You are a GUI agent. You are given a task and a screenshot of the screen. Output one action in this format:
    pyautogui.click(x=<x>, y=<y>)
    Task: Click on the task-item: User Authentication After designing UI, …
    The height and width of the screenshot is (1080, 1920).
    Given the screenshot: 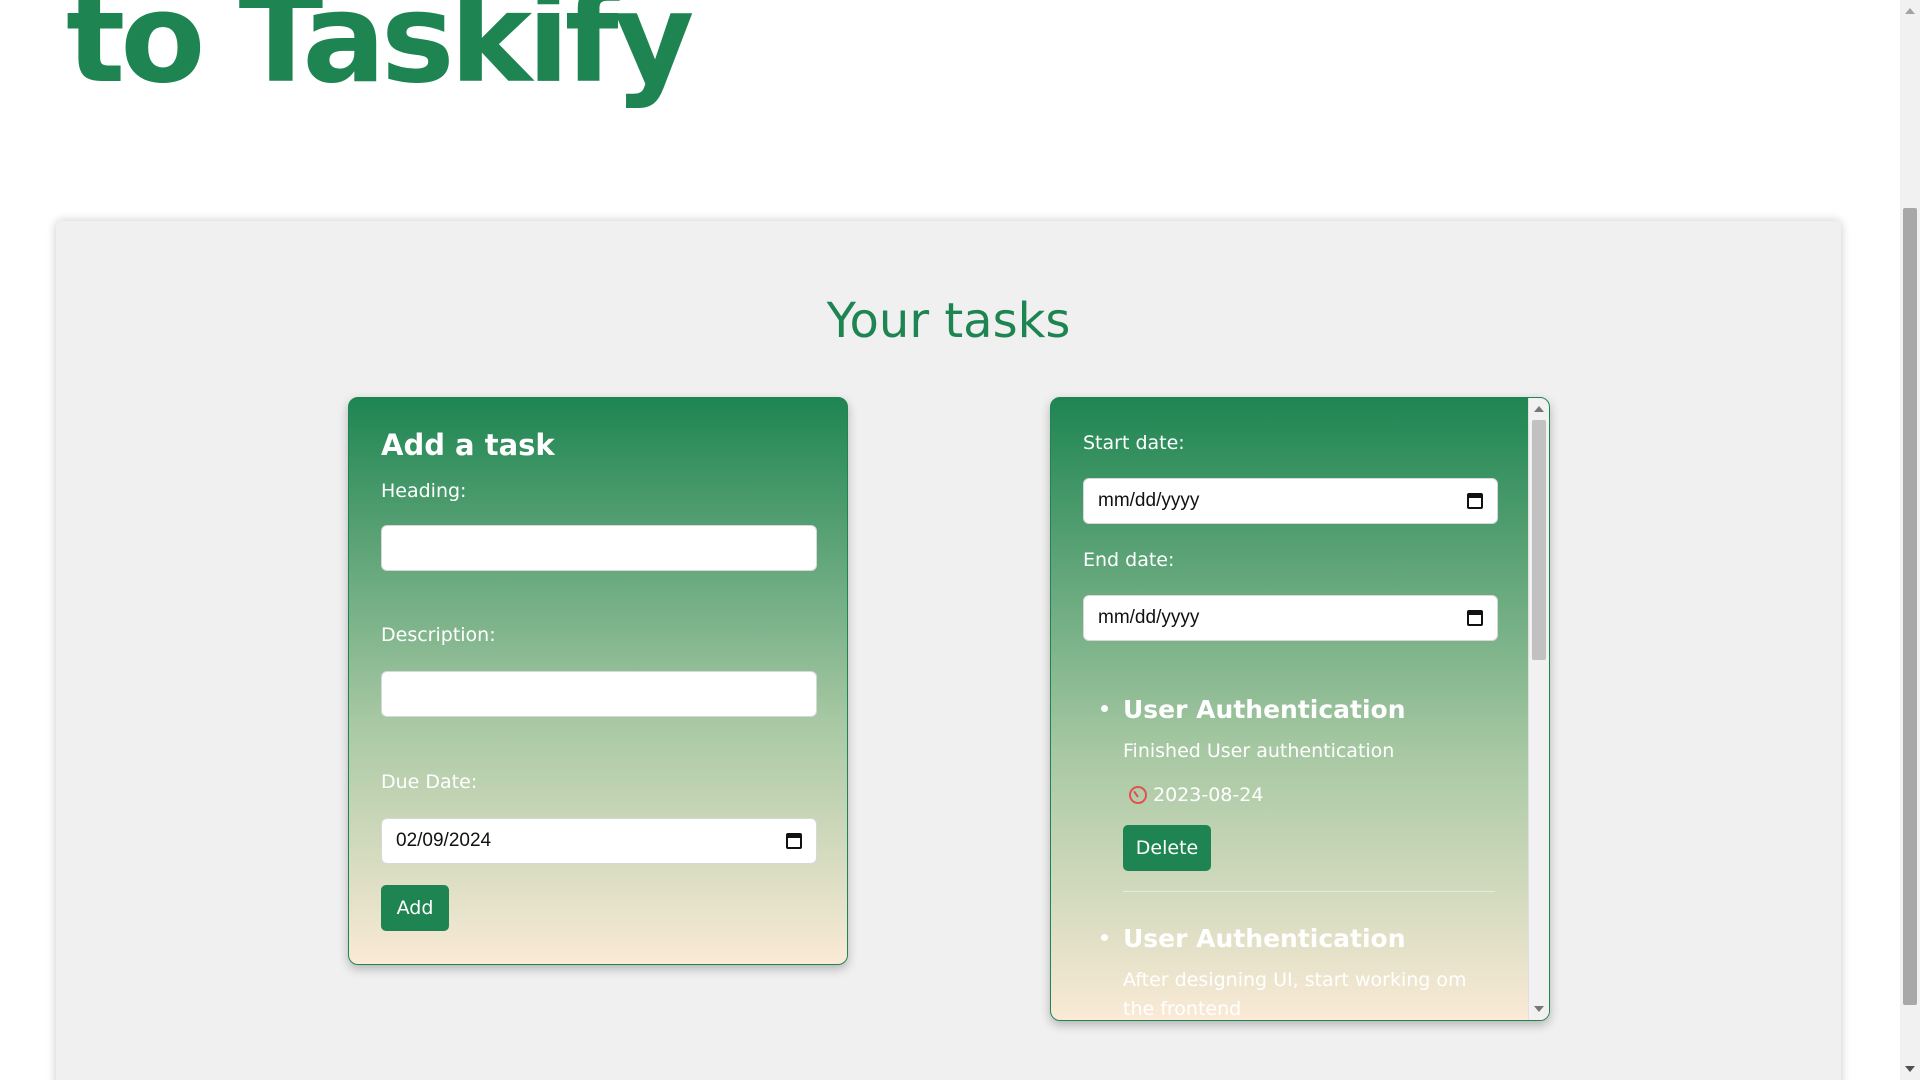 What is the action you would take?
    pyautogui.click(x=1288, y=972)
    